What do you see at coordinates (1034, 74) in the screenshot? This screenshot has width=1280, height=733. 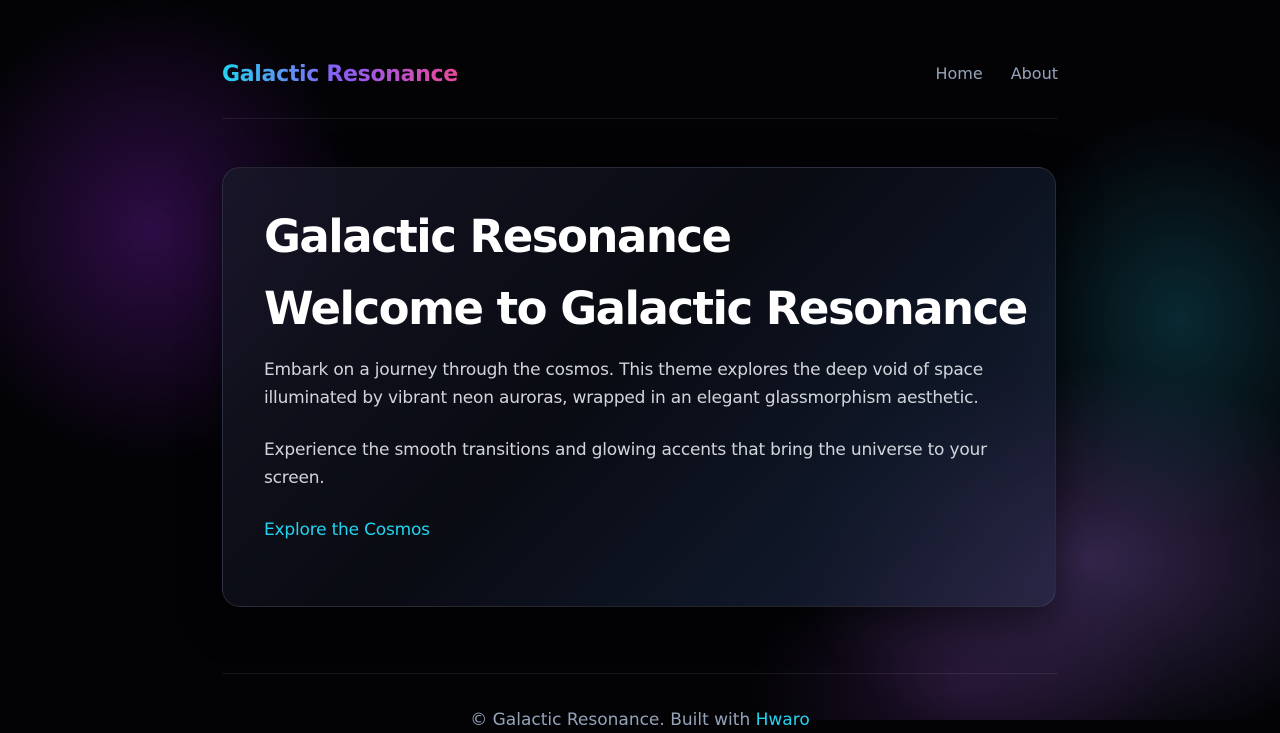 I see `nav-link-about: About` at bounding box center [1034, 74].